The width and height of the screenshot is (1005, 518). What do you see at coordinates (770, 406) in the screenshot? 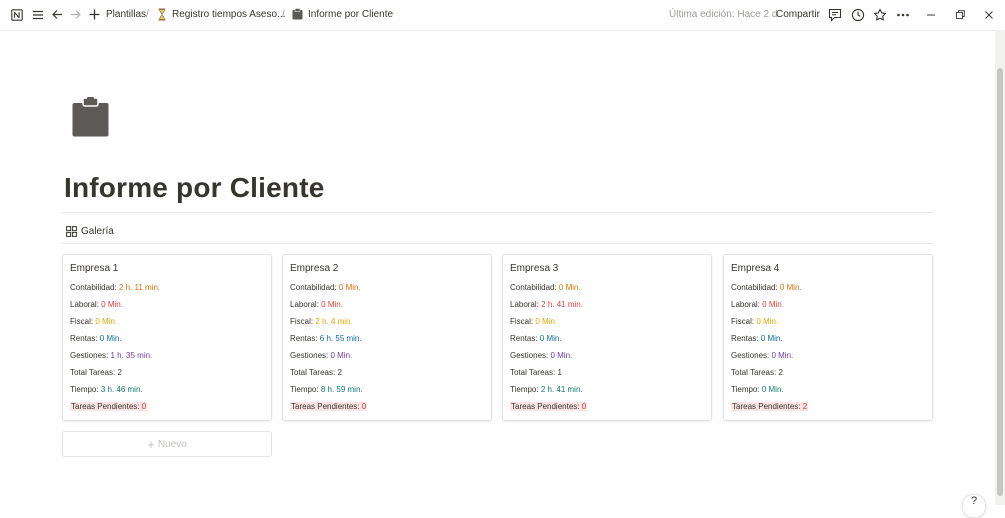
I see `pending-highlight: Tareas Pendientes: 2` at bounding box center [770, 406].